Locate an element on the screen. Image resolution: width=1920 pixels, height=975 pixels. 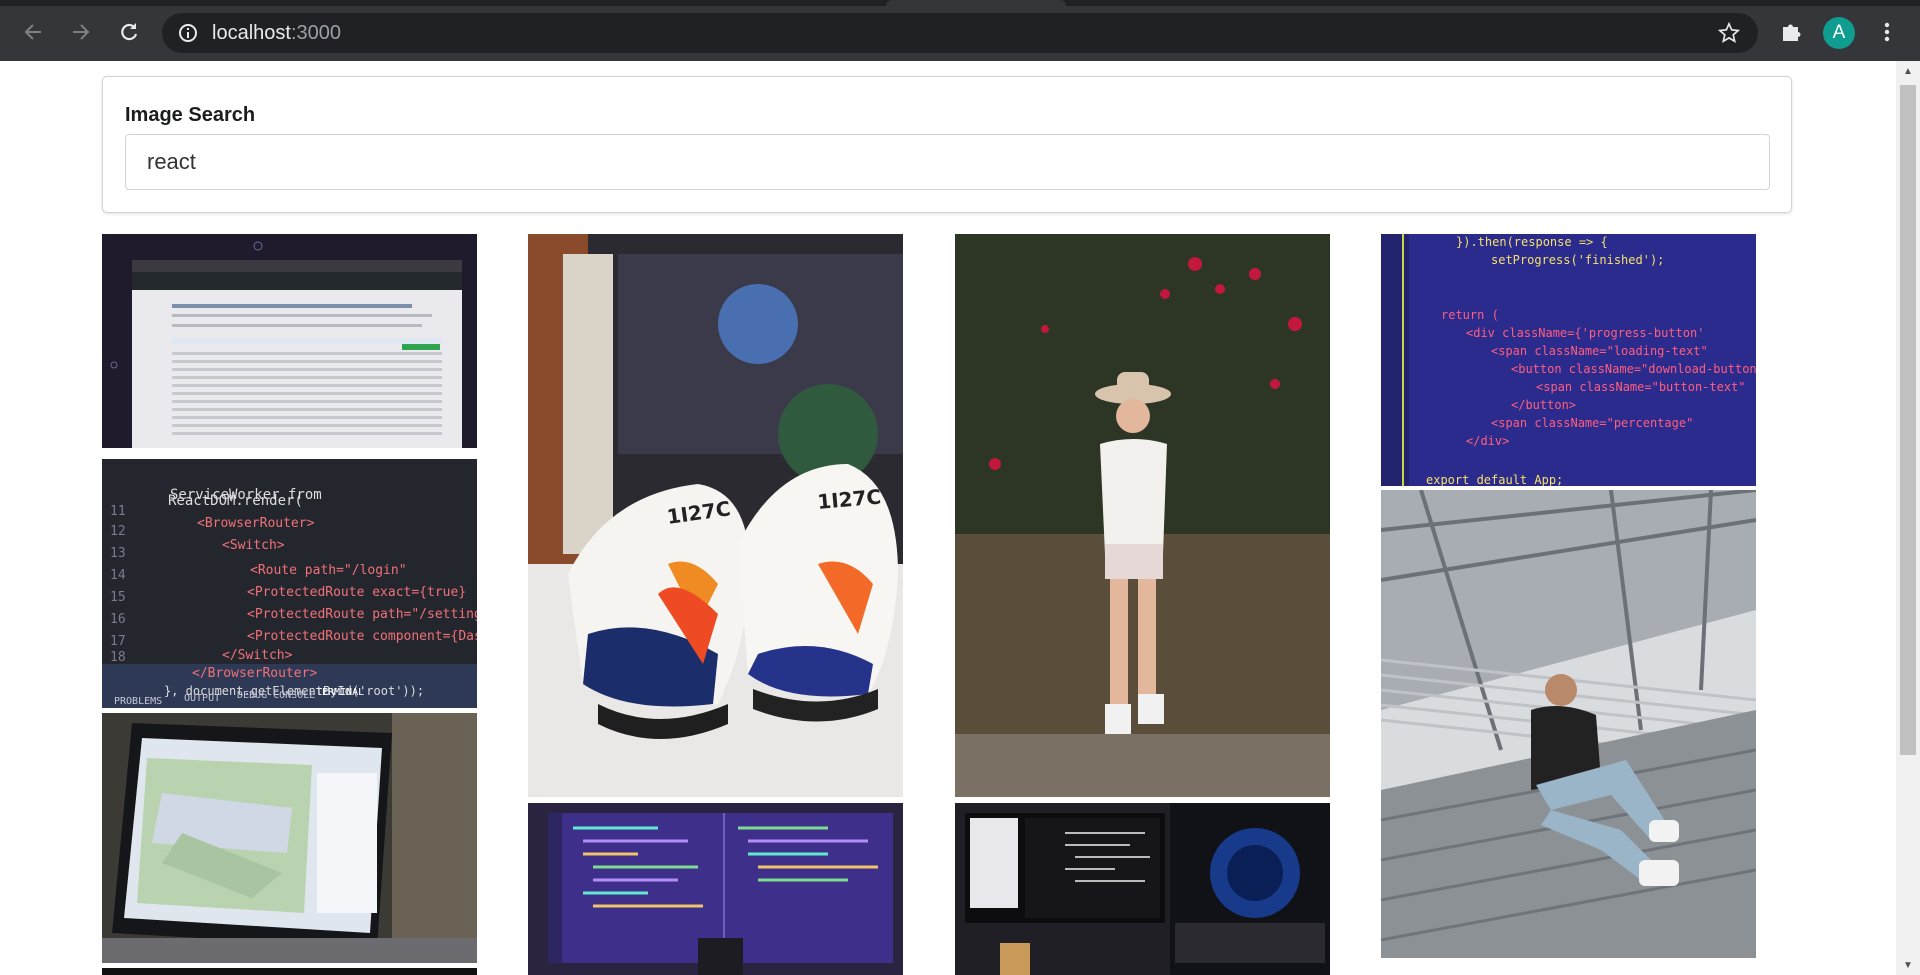
svg-text: 14 is located at coordinates (118, 575).